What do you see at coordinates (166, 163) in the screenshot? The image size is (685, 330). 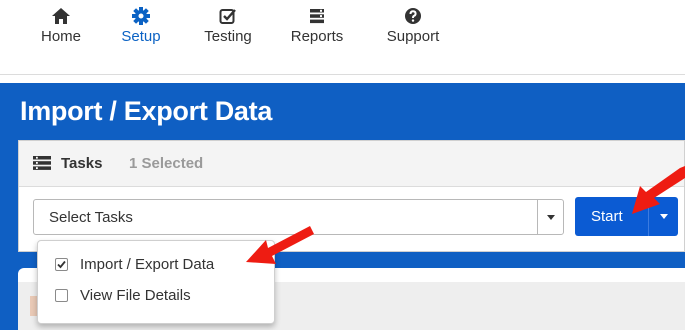 I see `tasks-selected-count: 1 Selected` at bounding box center [166, 163].